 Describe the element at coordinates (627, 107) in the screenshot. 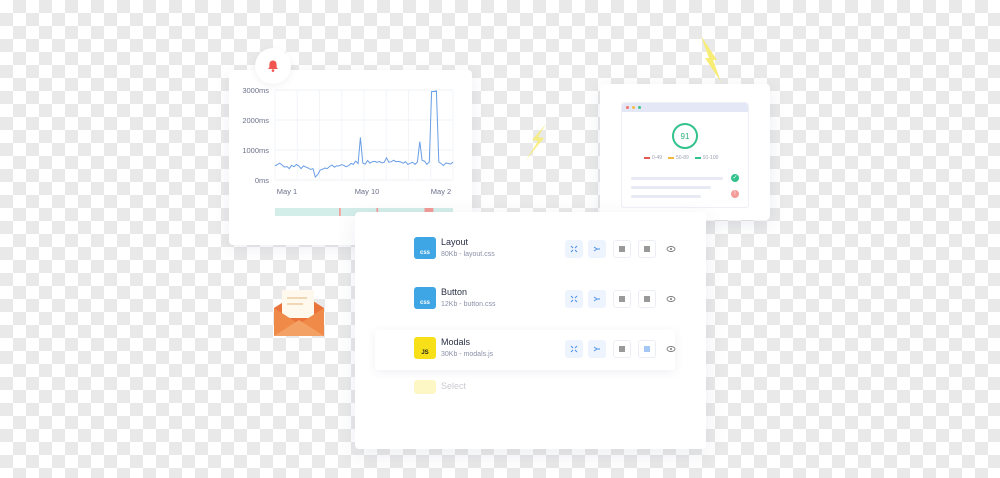

I see `window-close-dot` at that location.